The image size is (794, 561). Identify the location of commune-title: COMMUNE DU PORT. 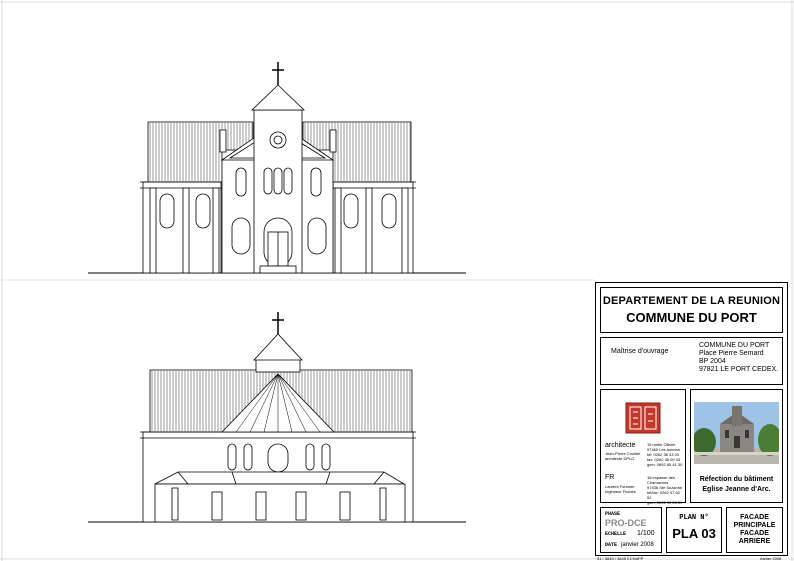
(691, 317).